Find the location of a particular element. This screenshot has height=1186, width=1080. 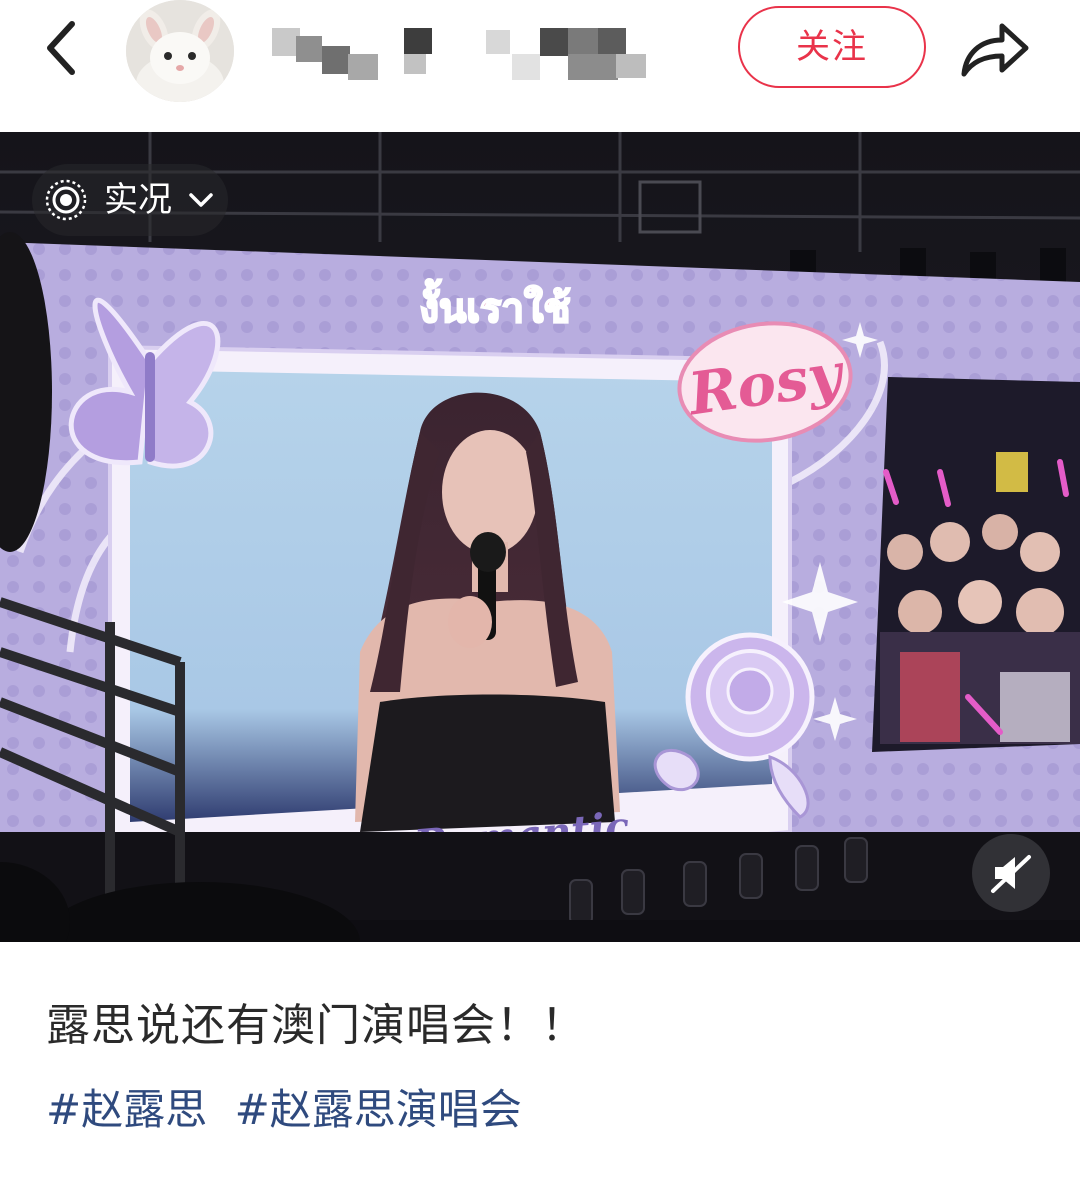

screen-thai-title: งั้นเราใช้ is located at coordinates (494, 305).